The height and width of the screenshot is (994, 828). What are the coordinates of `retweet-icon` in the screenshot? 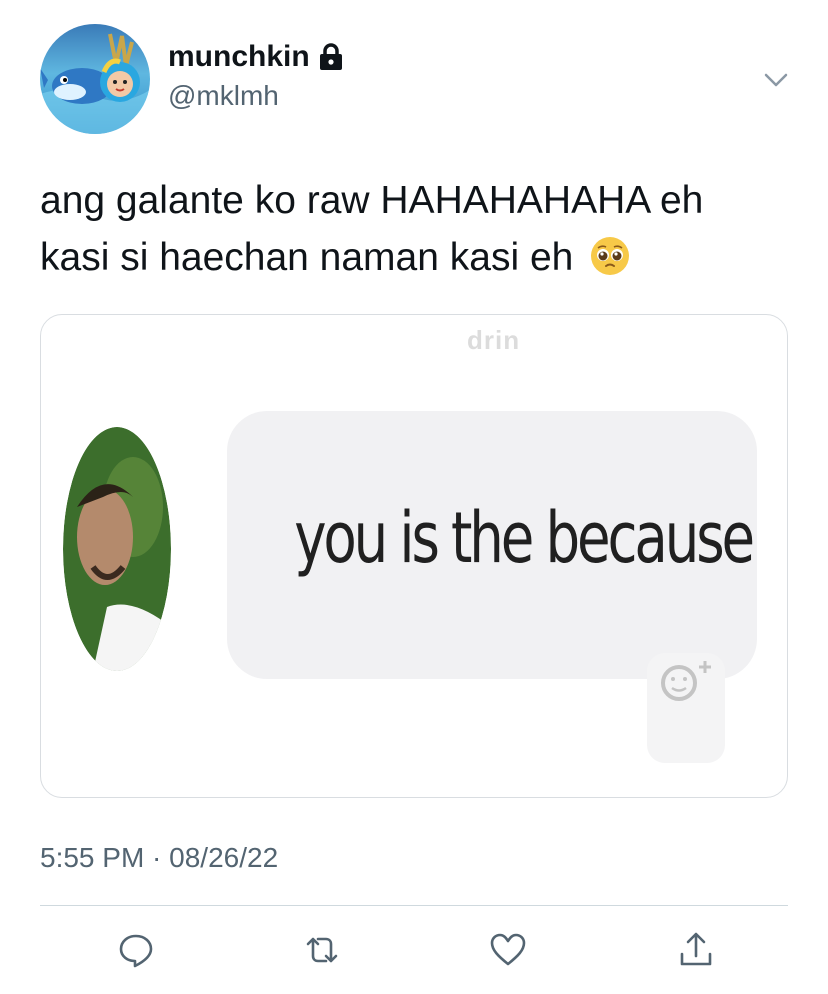 It's located at (322, 950).